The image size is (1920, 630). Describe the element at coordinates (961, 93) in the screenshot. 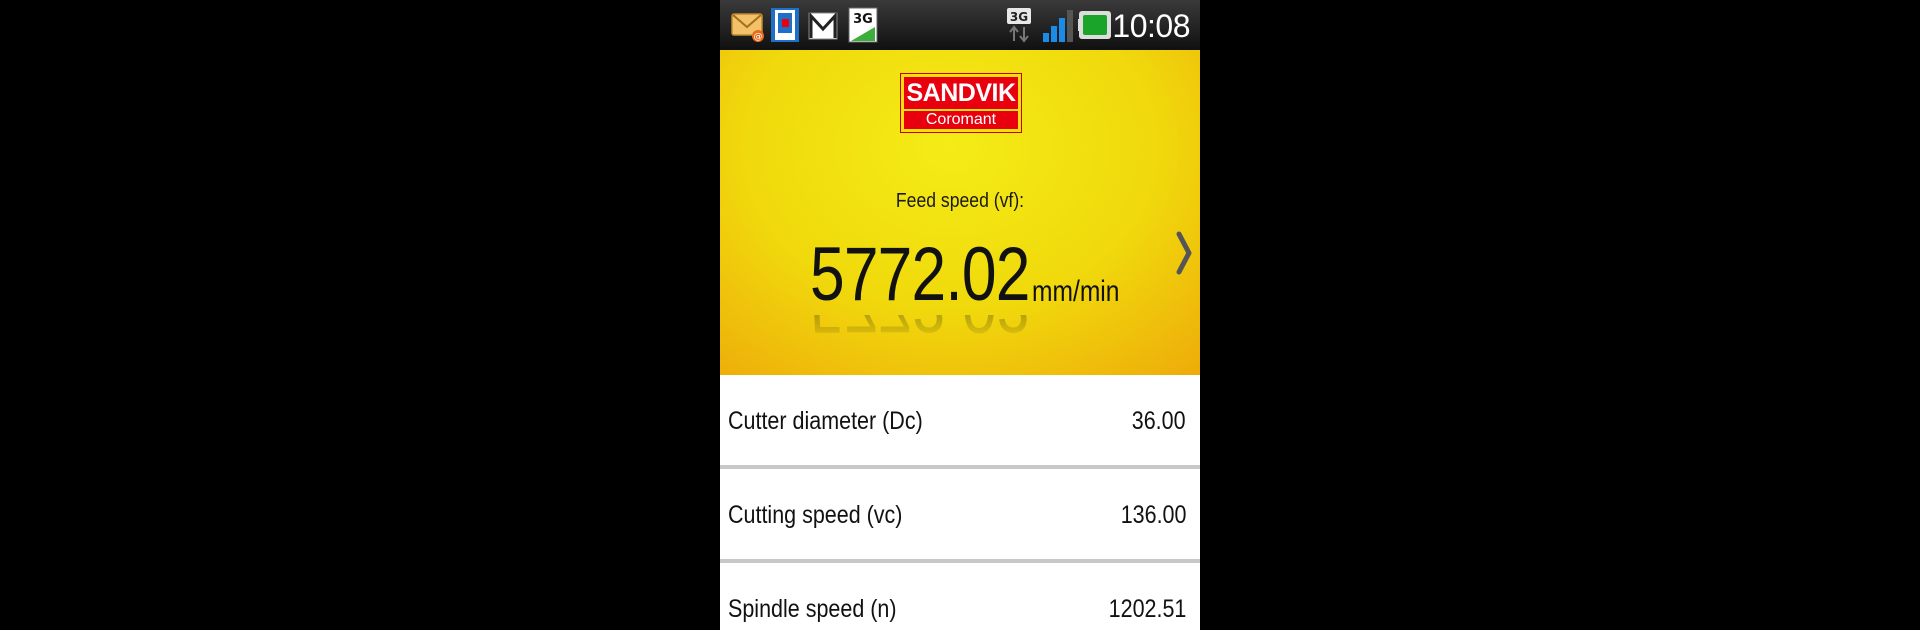

I see `logo-name-top: SANDVIK` at that location.